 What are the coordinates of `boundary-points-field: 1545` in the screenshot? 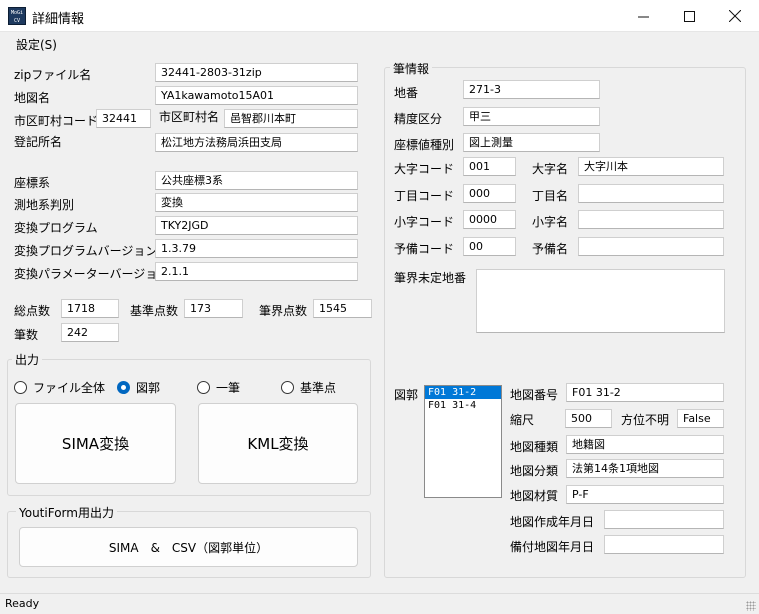 It's located at (342, 308).